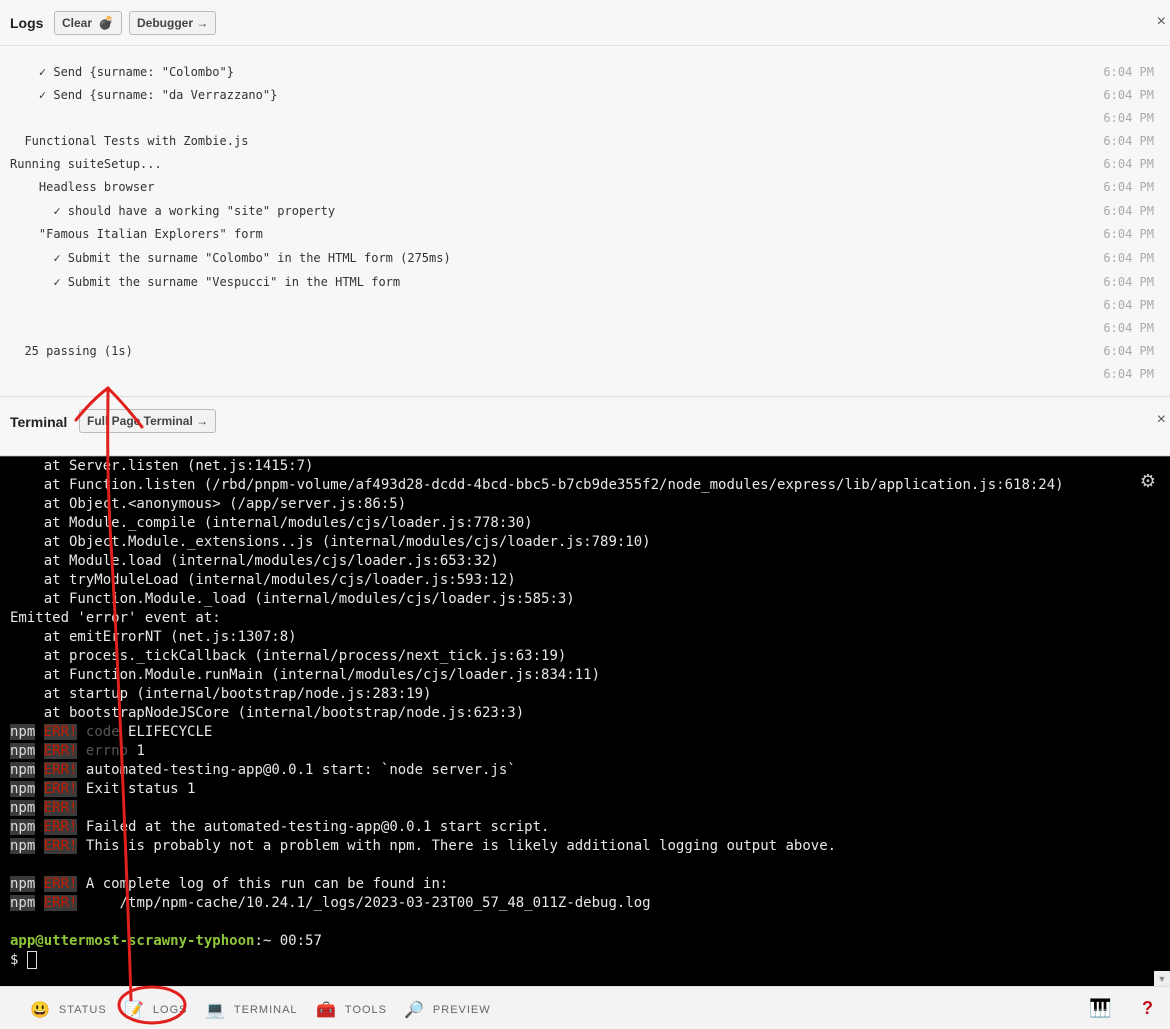 The image size is (1170, 1029). What do you see at coordinates (27, 23) in the screenshot?
I see `logs-title: Logs` at bounding box center [27, 23].